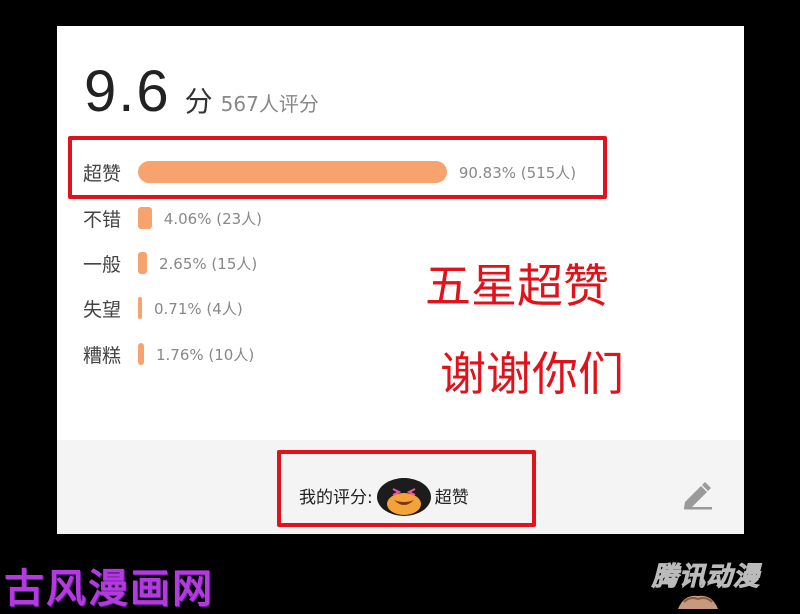 The image size is (800, 614). Describe the element at coordinates (198, 308) in the screenshot. I see `rating-row-value: 0.71% (4人)` at that location.